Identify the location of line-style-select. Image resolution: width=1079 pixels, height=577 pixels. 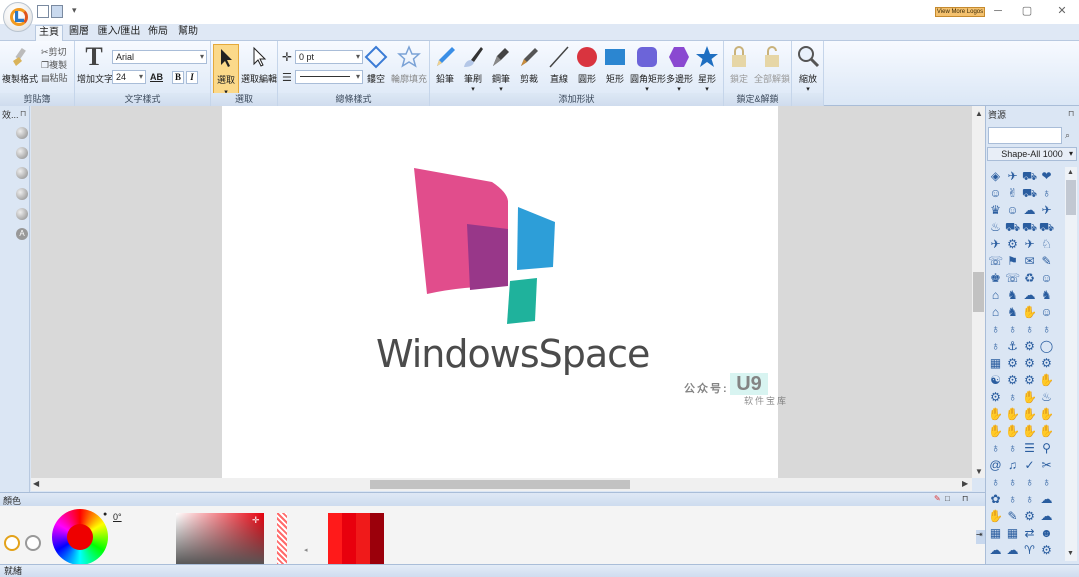
(329, 77).